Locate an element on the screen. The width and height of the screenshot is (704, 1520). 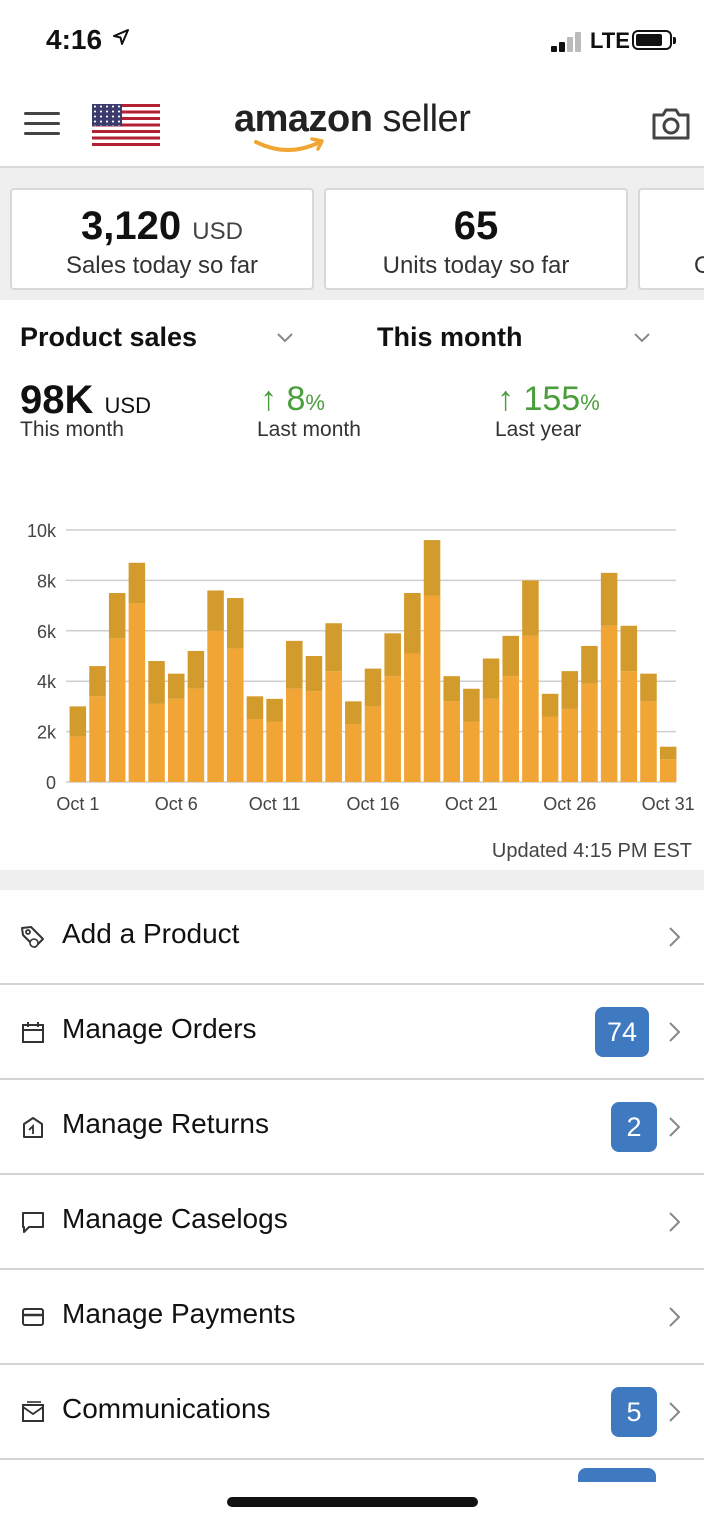
units-today-label: Units today so far is located at coordinates (476, 265).